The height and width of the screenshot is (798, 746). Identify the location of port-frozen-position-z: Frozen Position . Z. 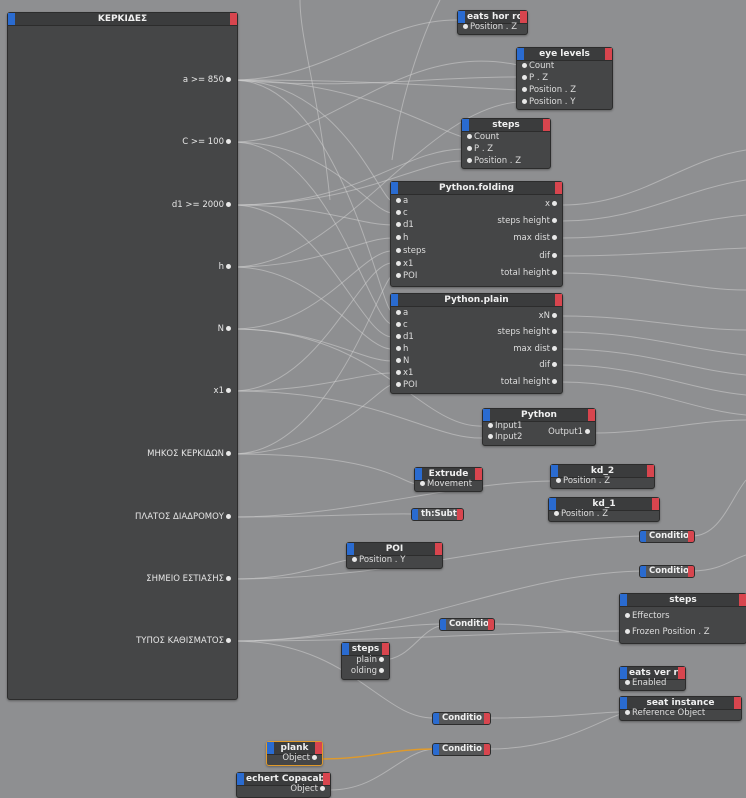
(666, 632).